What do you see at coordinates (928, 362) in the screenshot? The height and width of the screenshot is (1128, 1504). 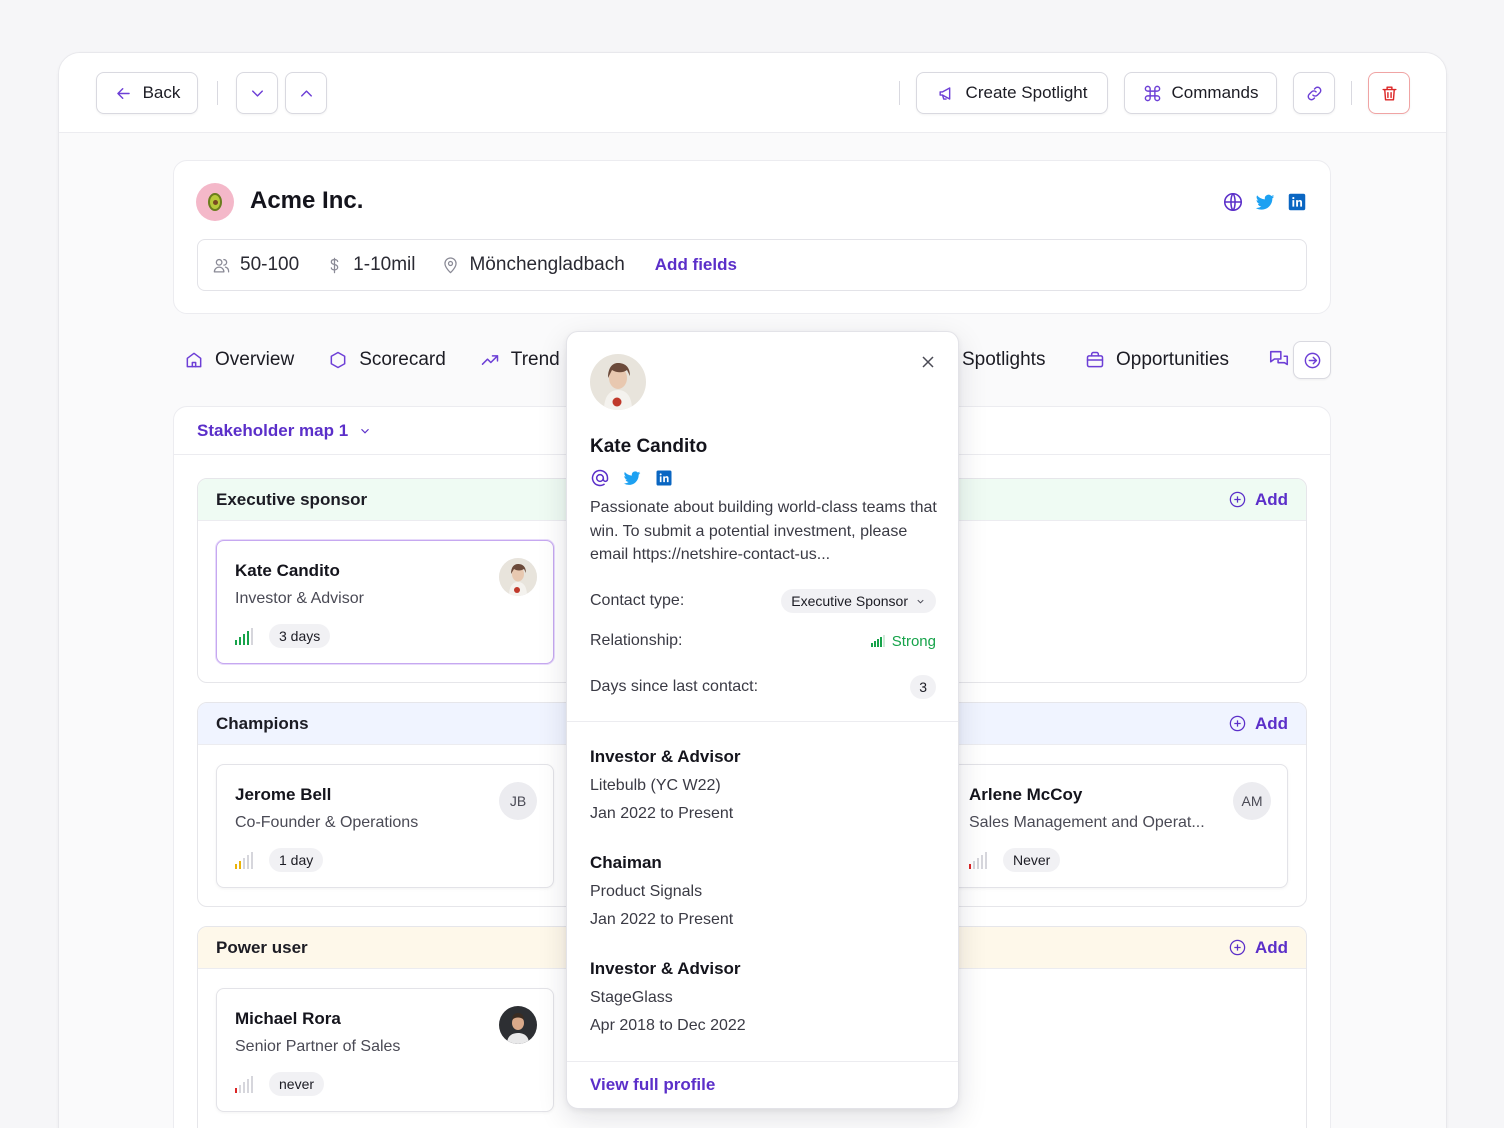 I see `close-button` at bounding box center [928, 362].